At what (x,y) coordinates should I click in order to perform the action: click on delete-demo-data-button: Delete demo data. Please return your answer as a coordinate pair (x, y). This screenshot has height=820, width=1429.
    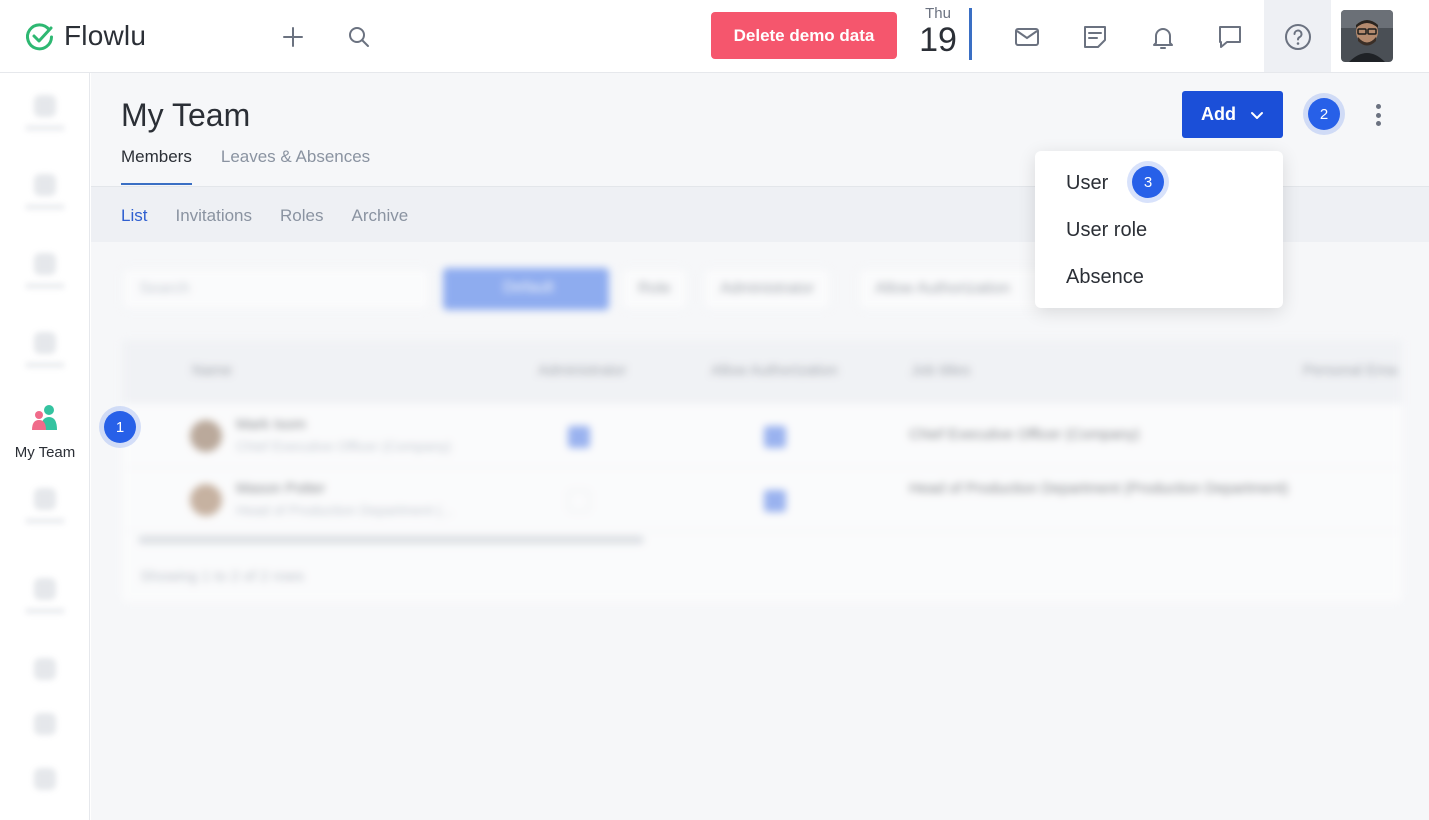
    Looking at the image, I should click on (804, 35).